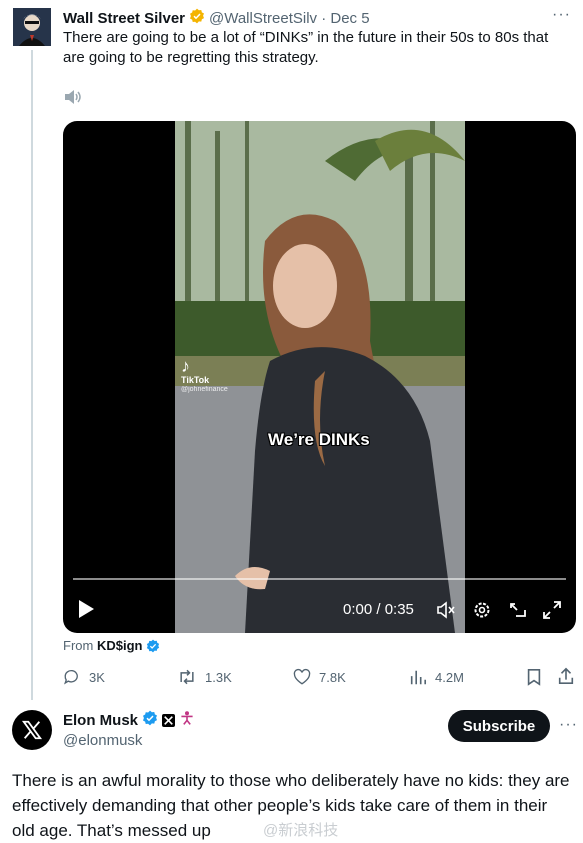 The height and width of the screenshot is (843, 583). What do you see at coordinates (302, 676) in the screenshot?
I see `heart-icon` at bounding box center [302, 676].